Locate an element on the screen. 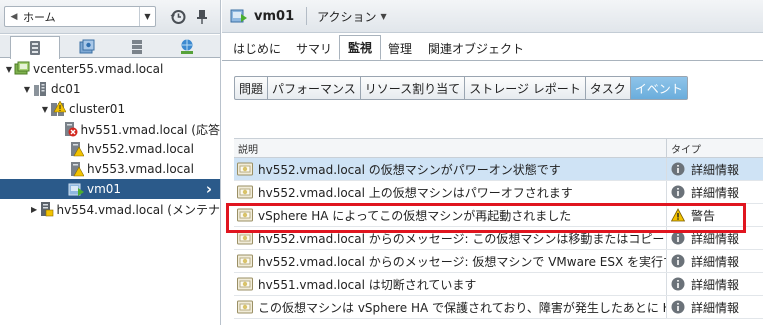  navigator-tabs is located at coordinates (110, 47).